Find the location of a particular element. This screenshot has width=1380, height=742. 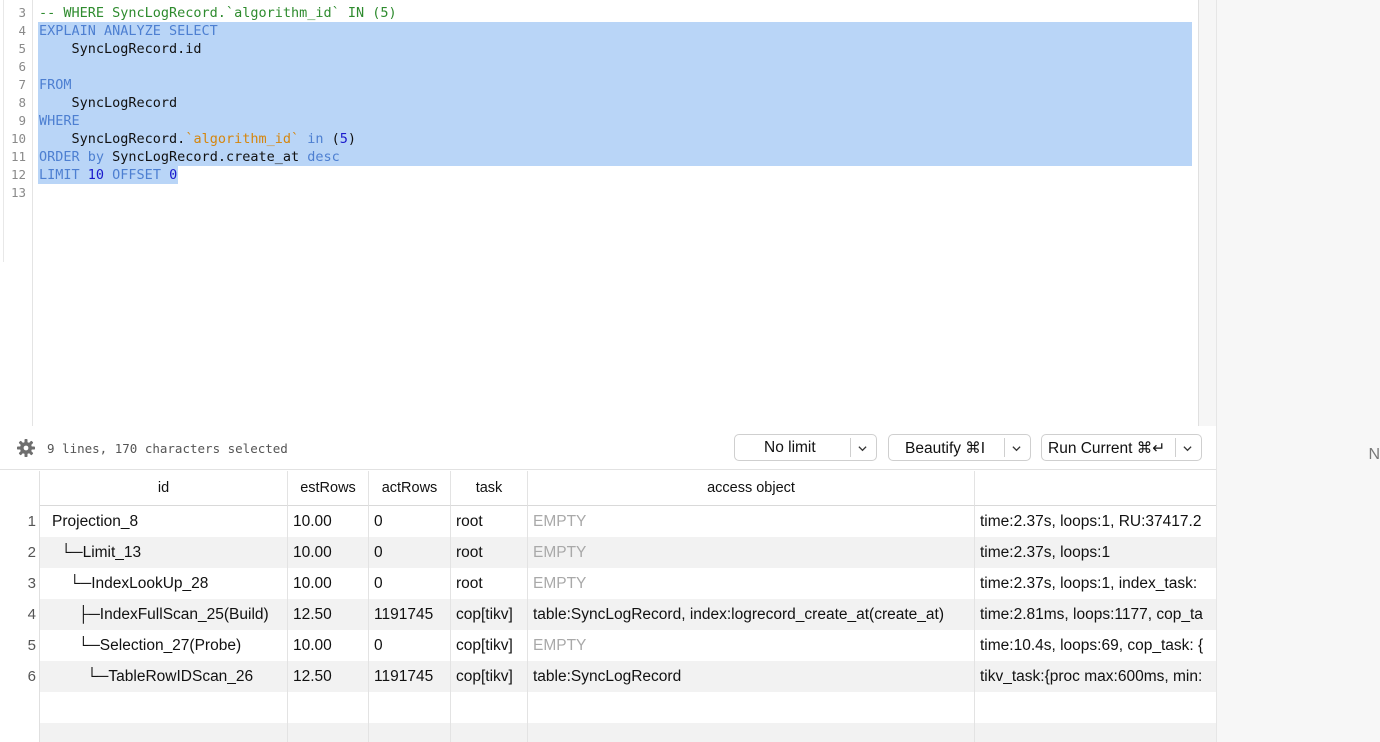

code-text: FROM is located at coordinates (55, 85).